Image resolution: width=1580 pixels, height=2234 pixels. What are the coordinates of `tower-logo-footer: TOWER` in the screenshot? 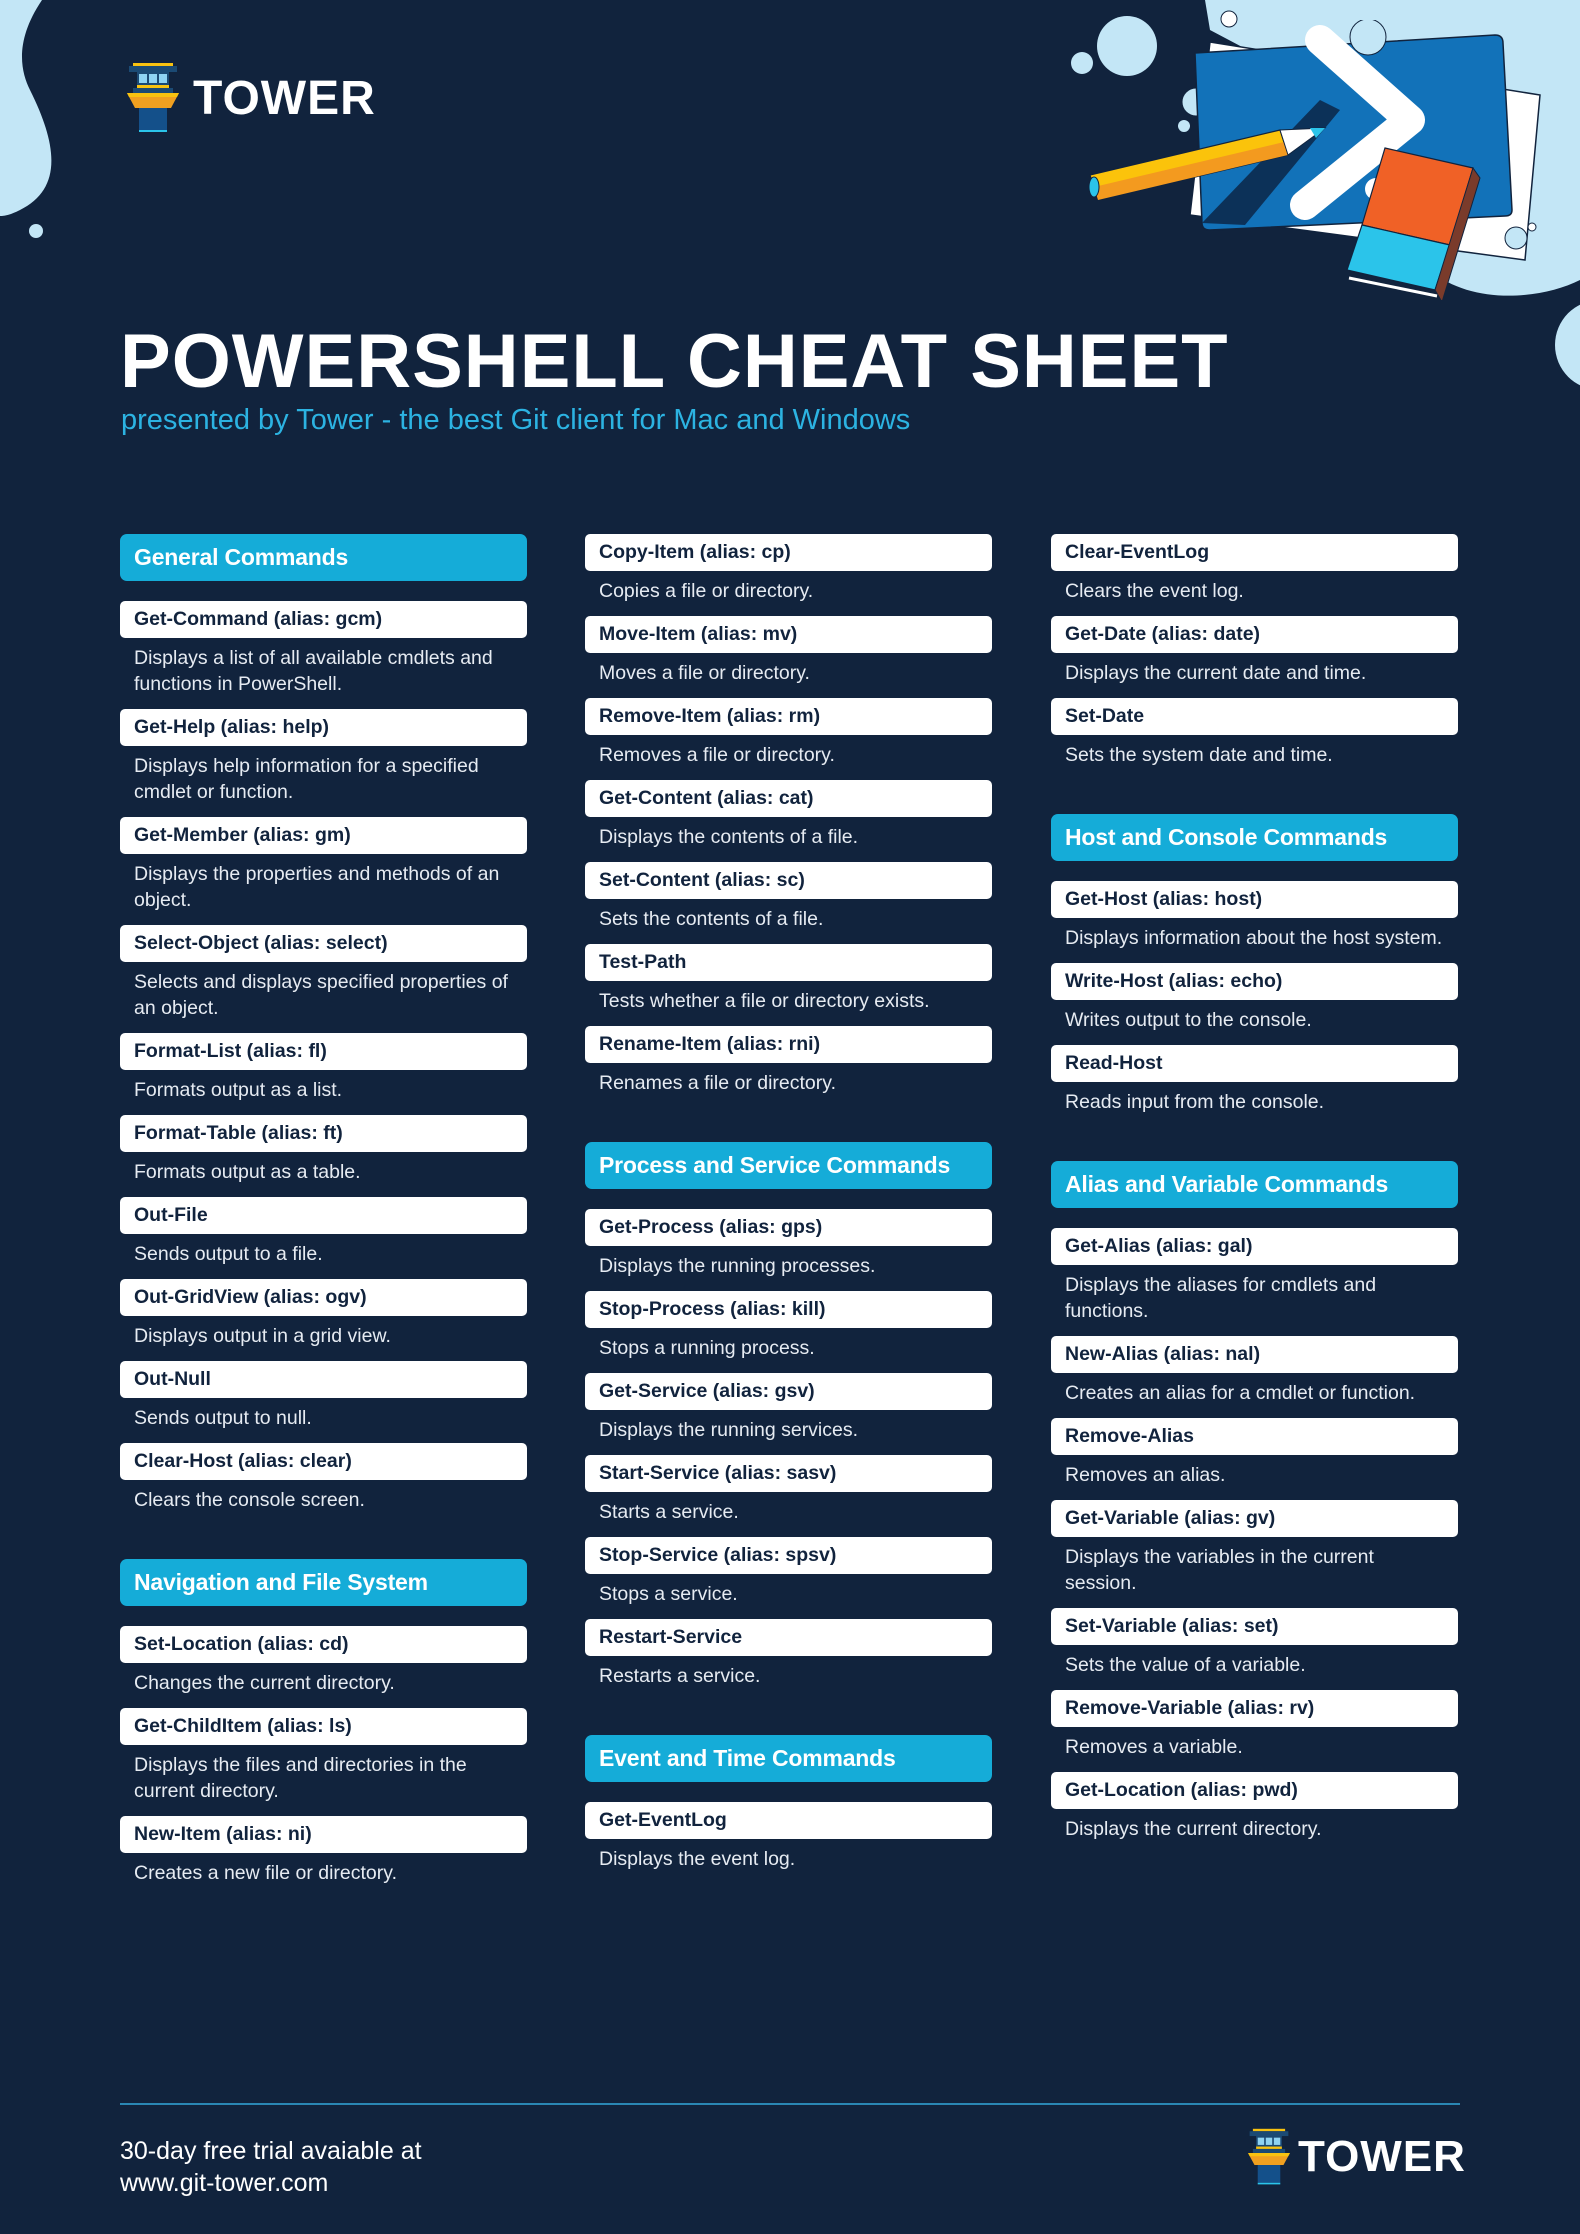 It's located at (1357, 2157).